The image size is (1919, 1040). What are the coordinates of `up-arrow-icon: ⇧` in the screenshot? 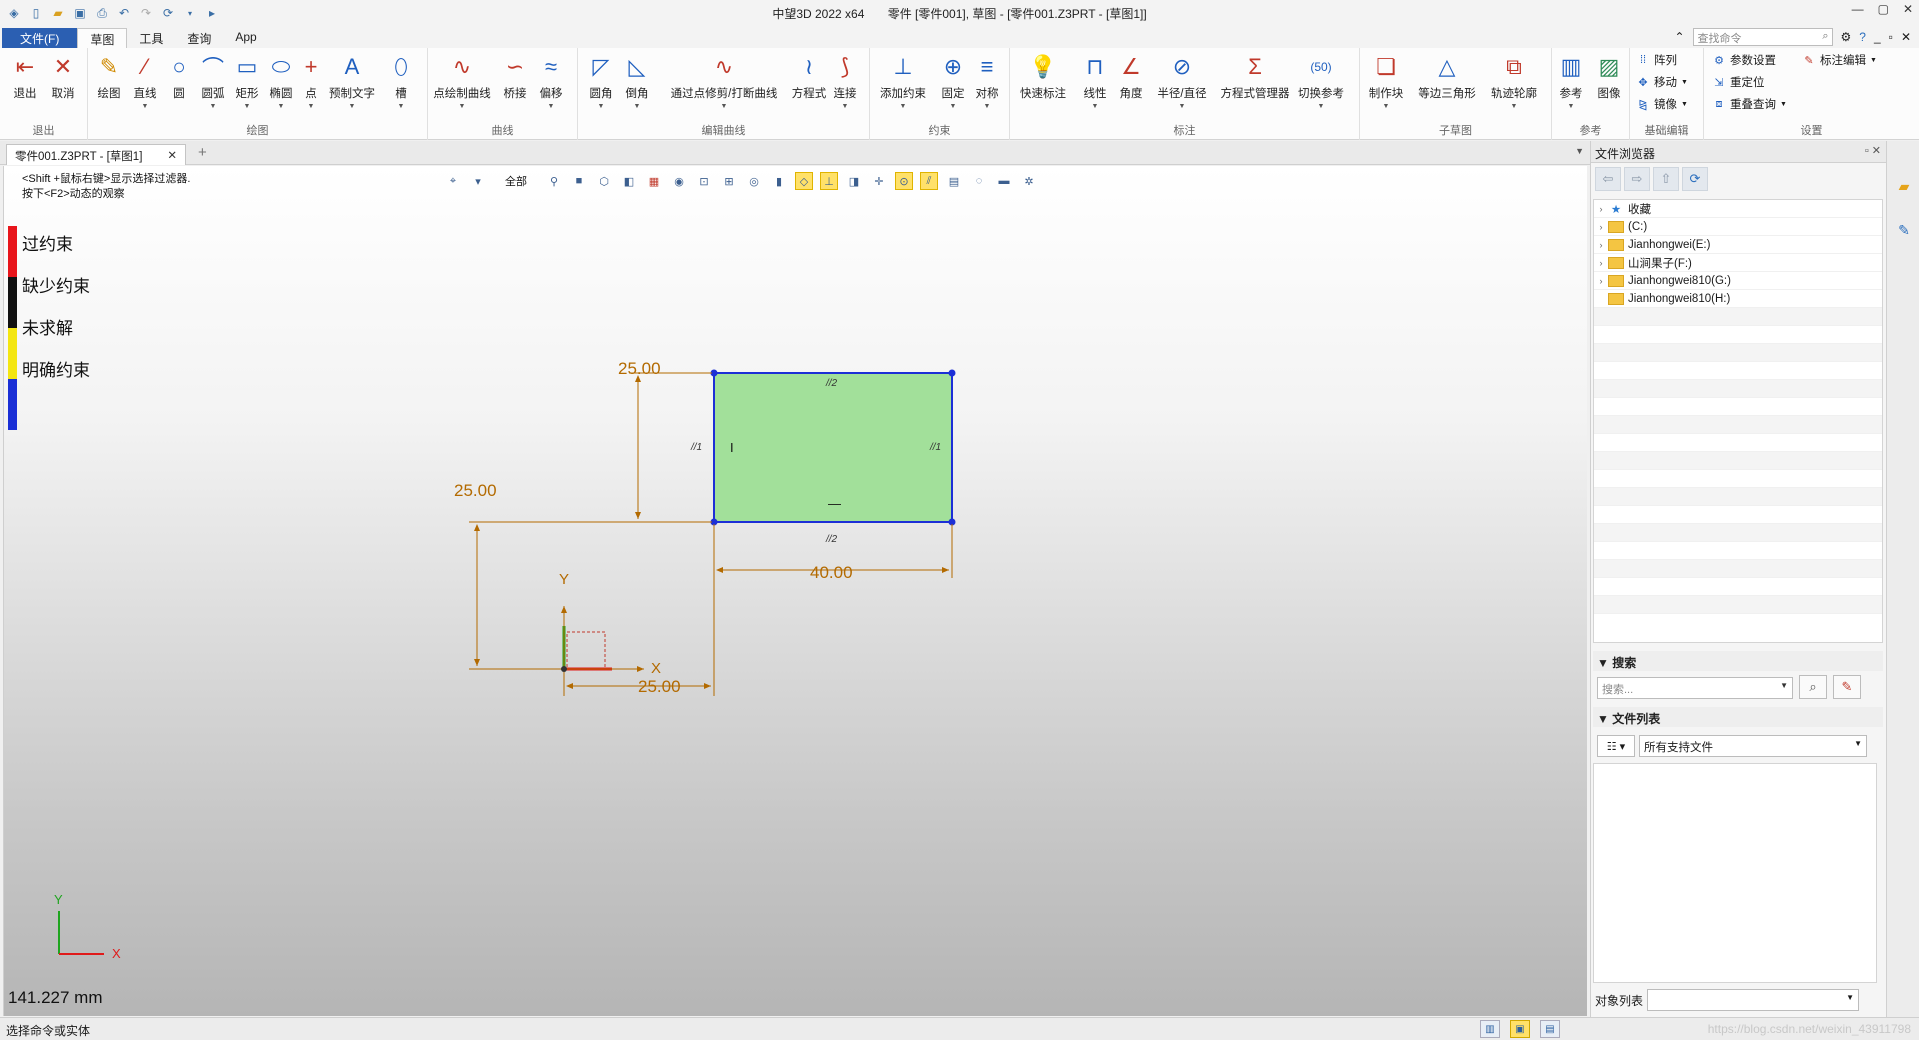 It's located at (1666, 179).